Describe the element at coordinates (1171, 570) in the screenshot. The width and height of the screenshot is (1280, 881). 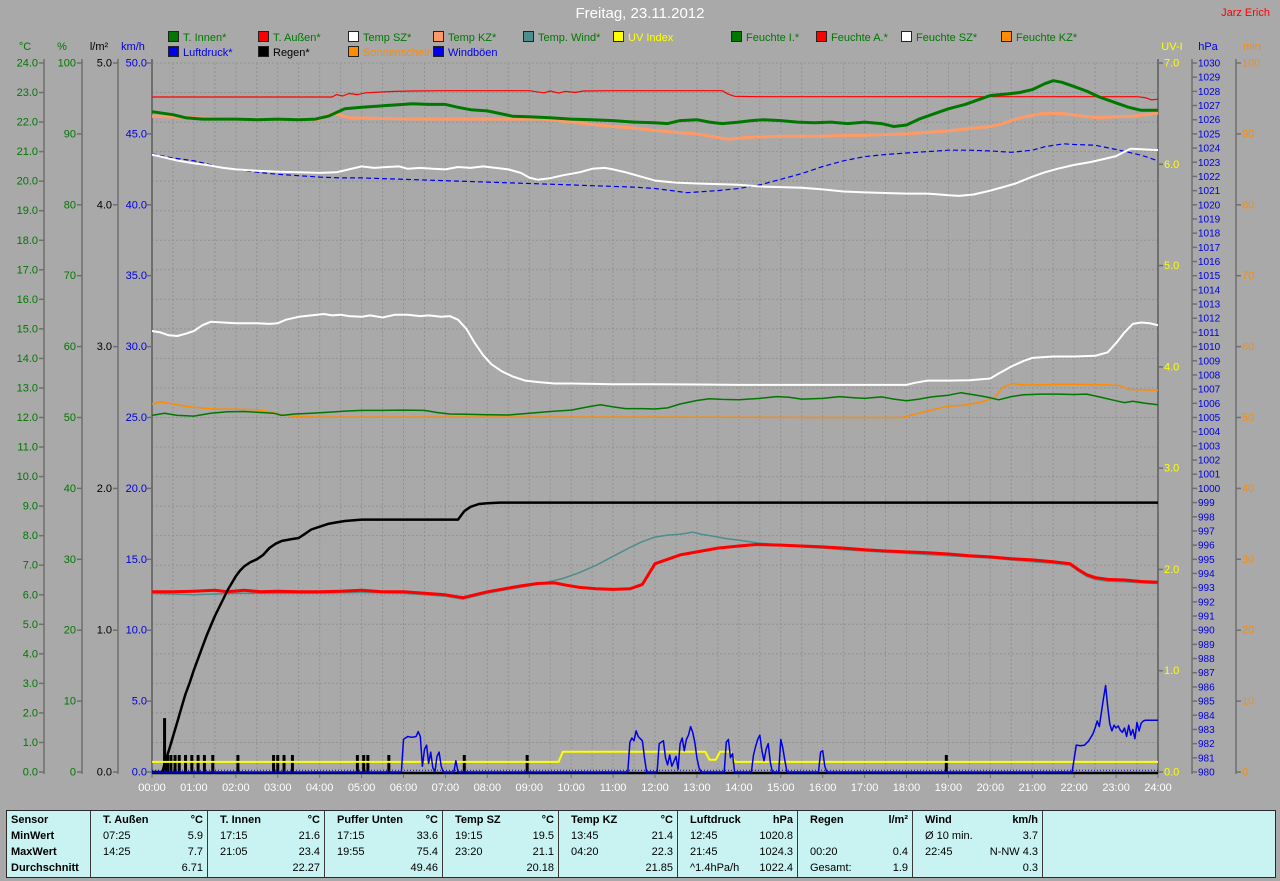
I see `axis-label-uv: 2.0` at that location.